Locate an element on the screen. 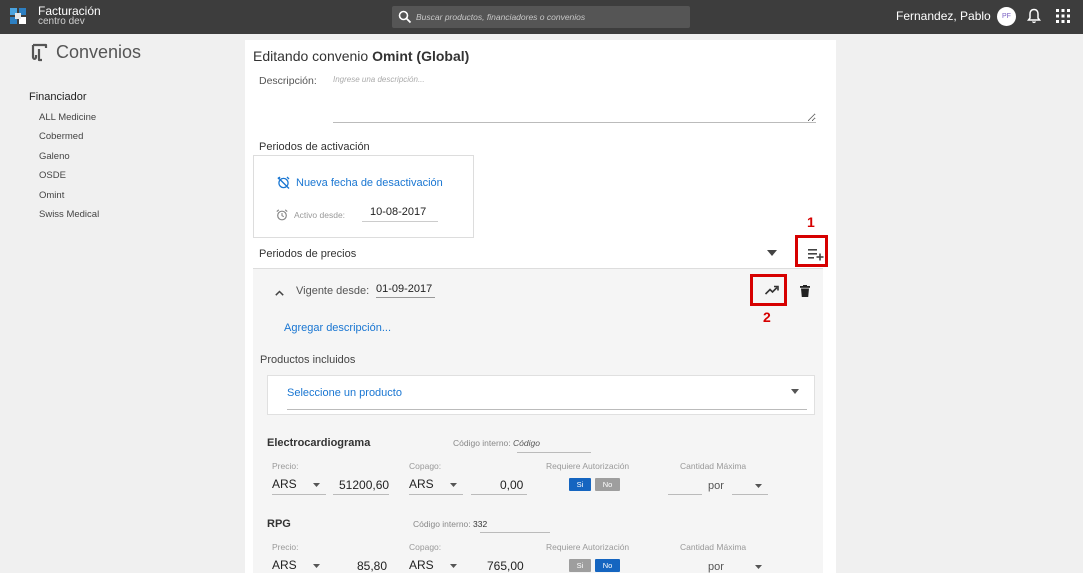 The image size is (1083, 573). product-name: RPG is located at coordinates (279, 524).